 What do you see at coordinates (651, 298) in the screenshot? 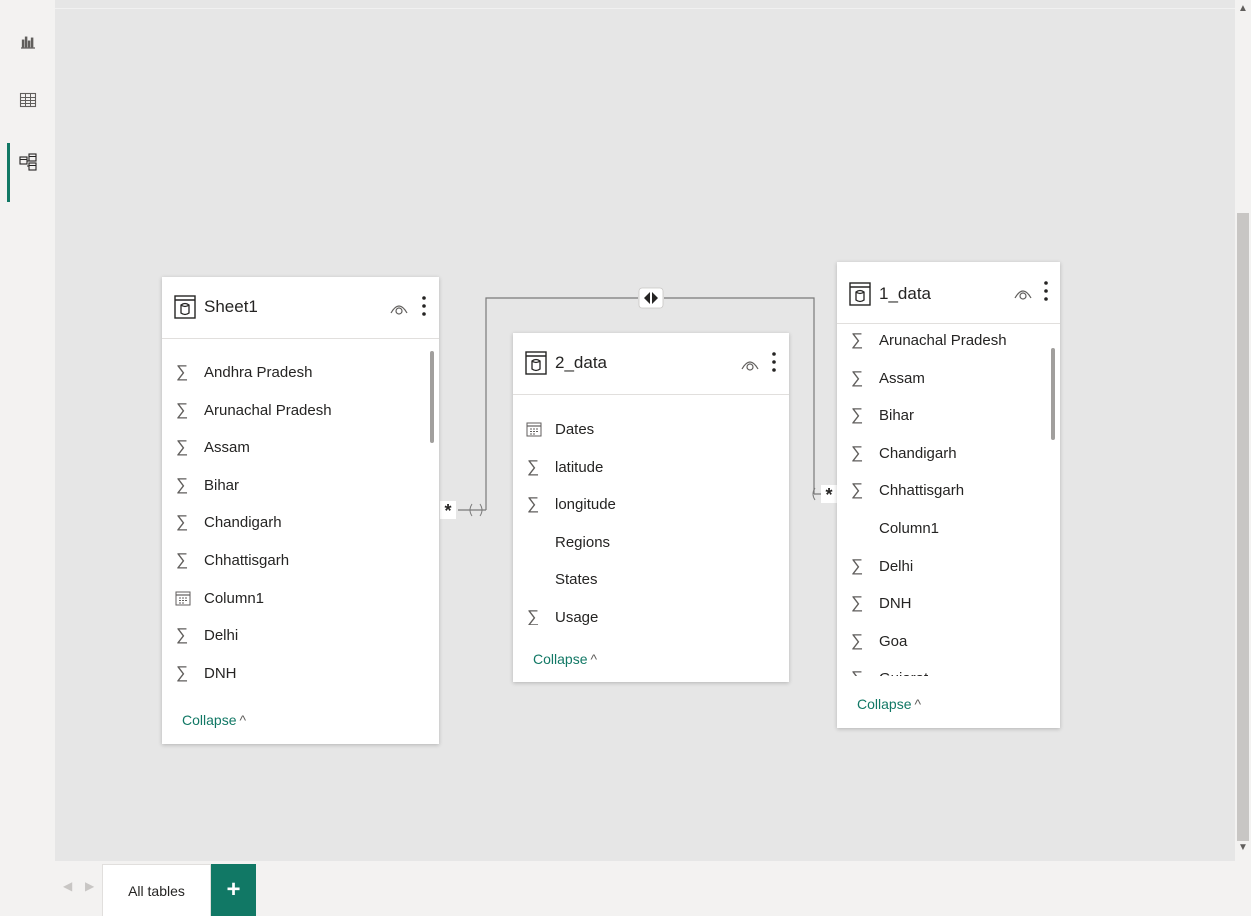
I see `bidirectional-arrow-icon` at bounding box center [651, 298].